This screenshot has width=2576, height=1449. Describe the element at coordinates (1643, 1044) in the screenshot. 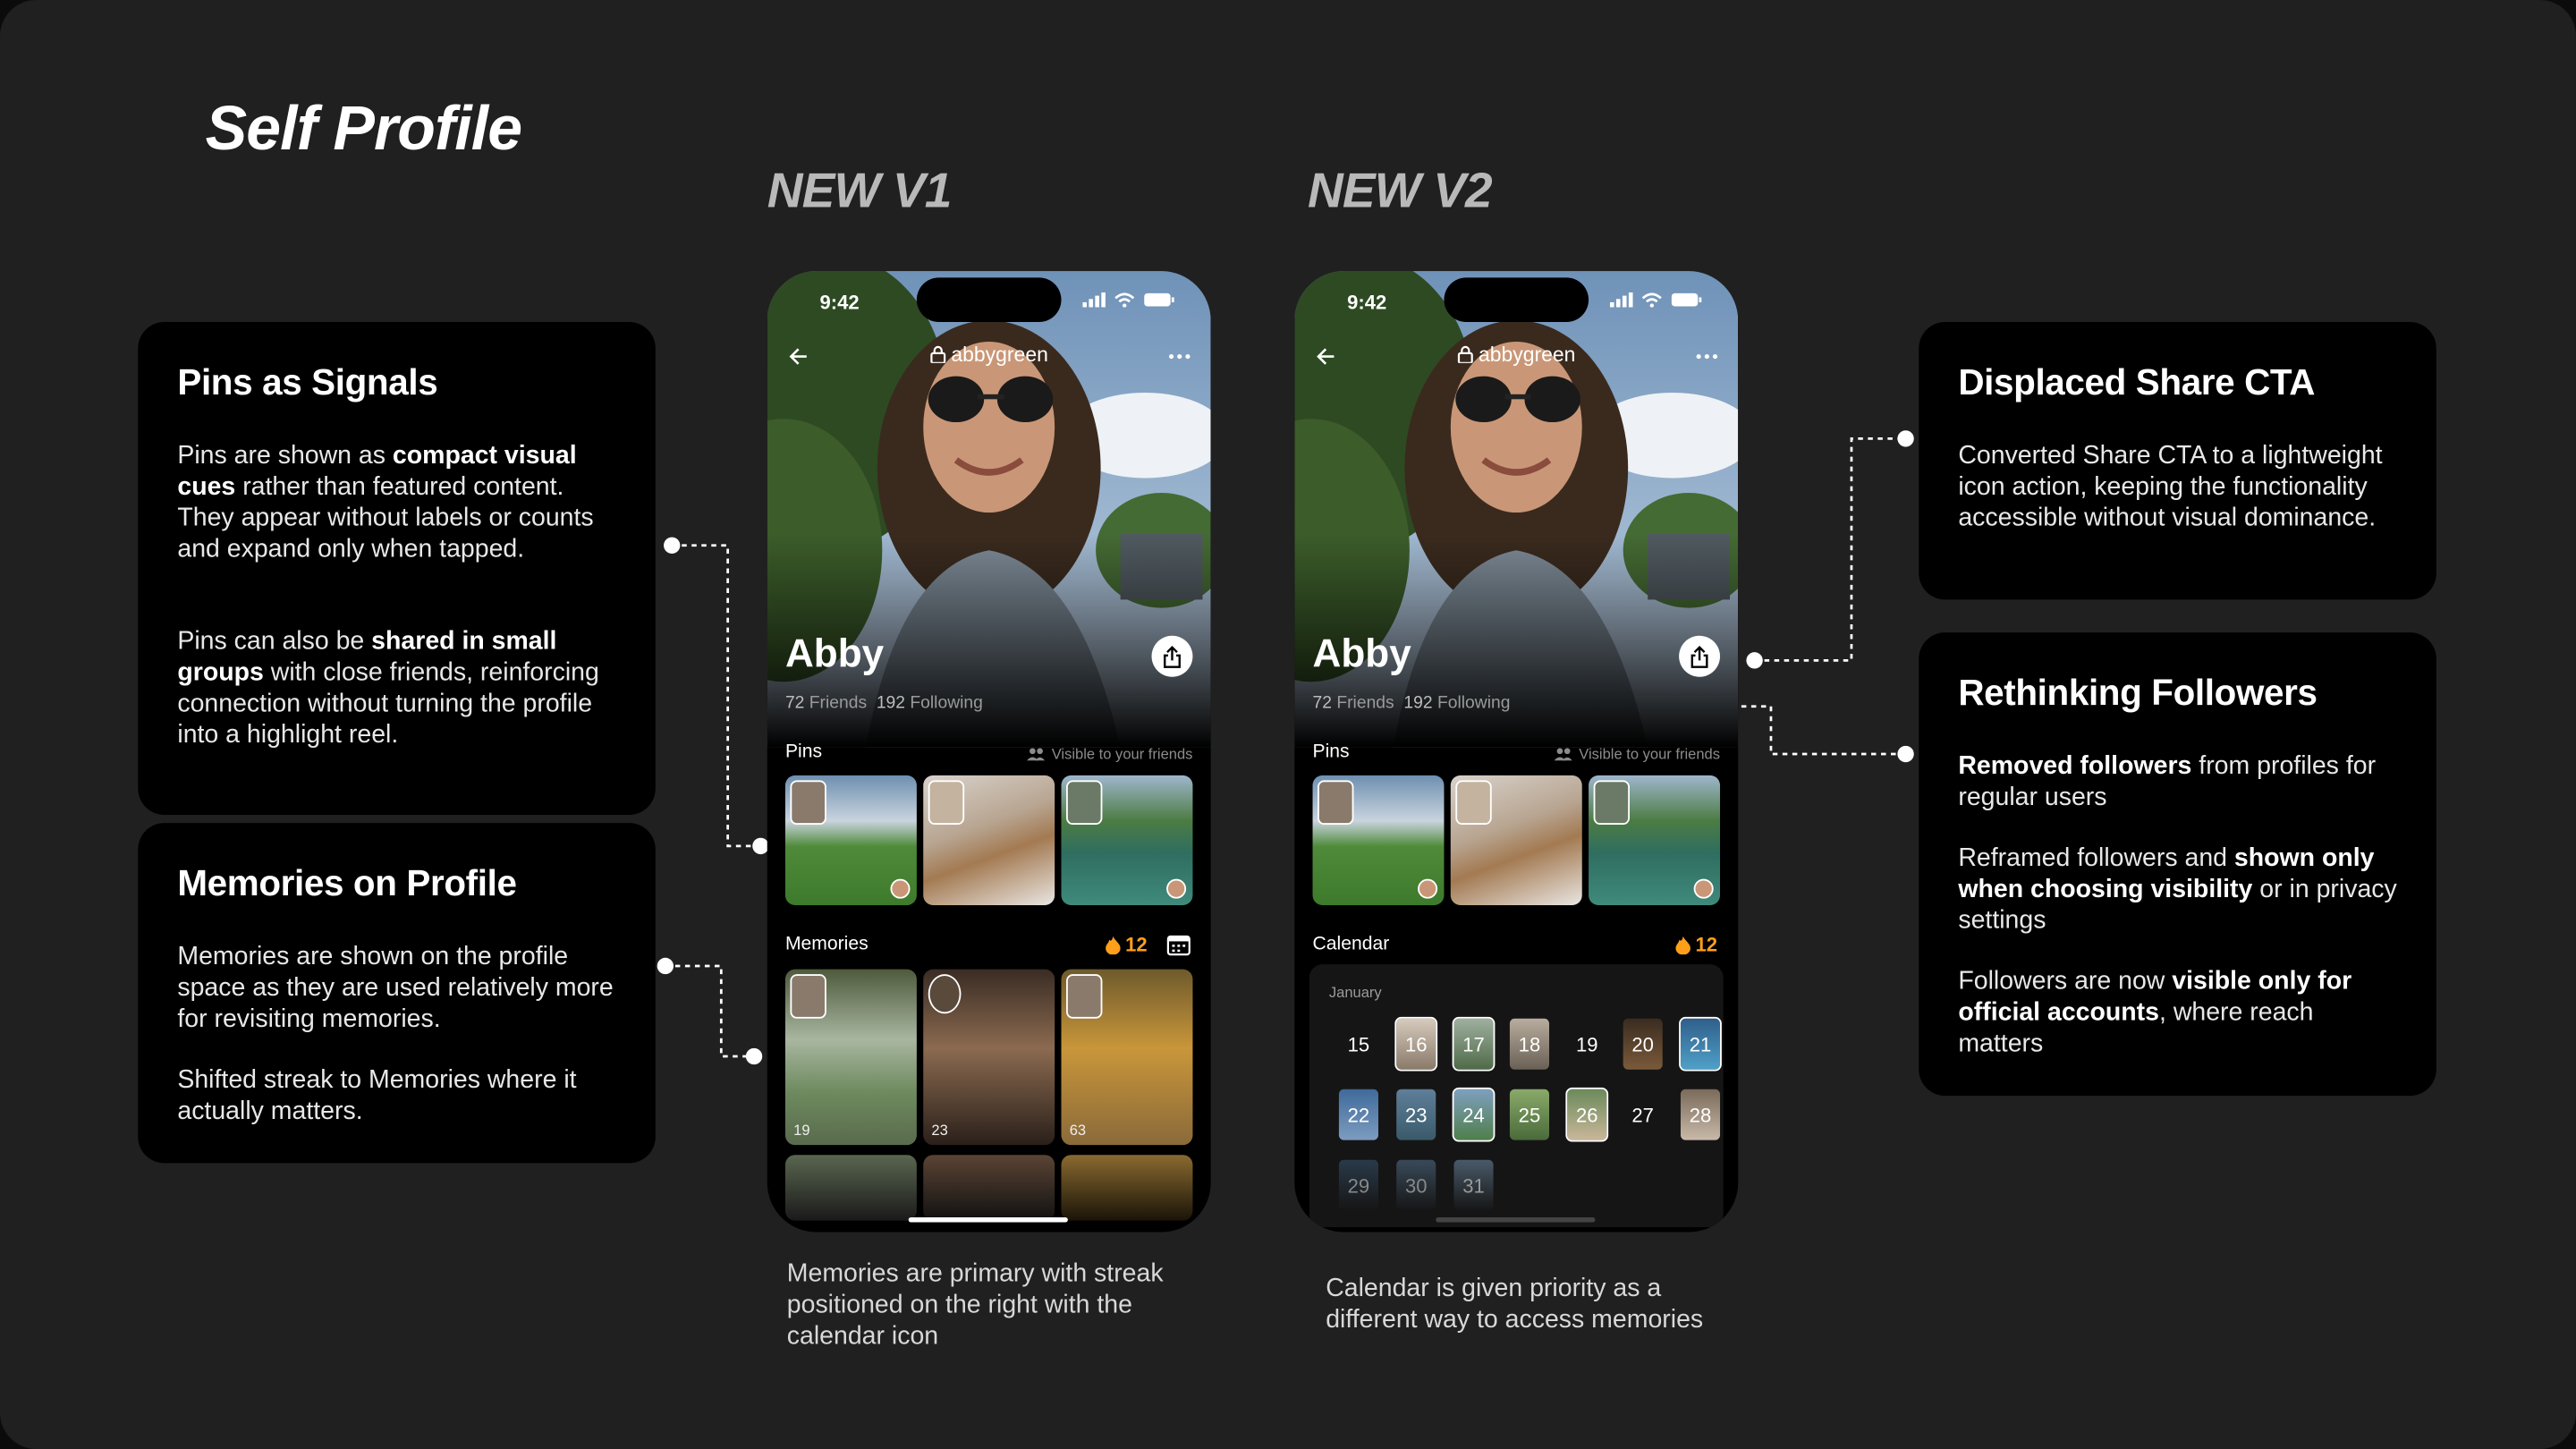

I see `calendar-day: 20` at that location.